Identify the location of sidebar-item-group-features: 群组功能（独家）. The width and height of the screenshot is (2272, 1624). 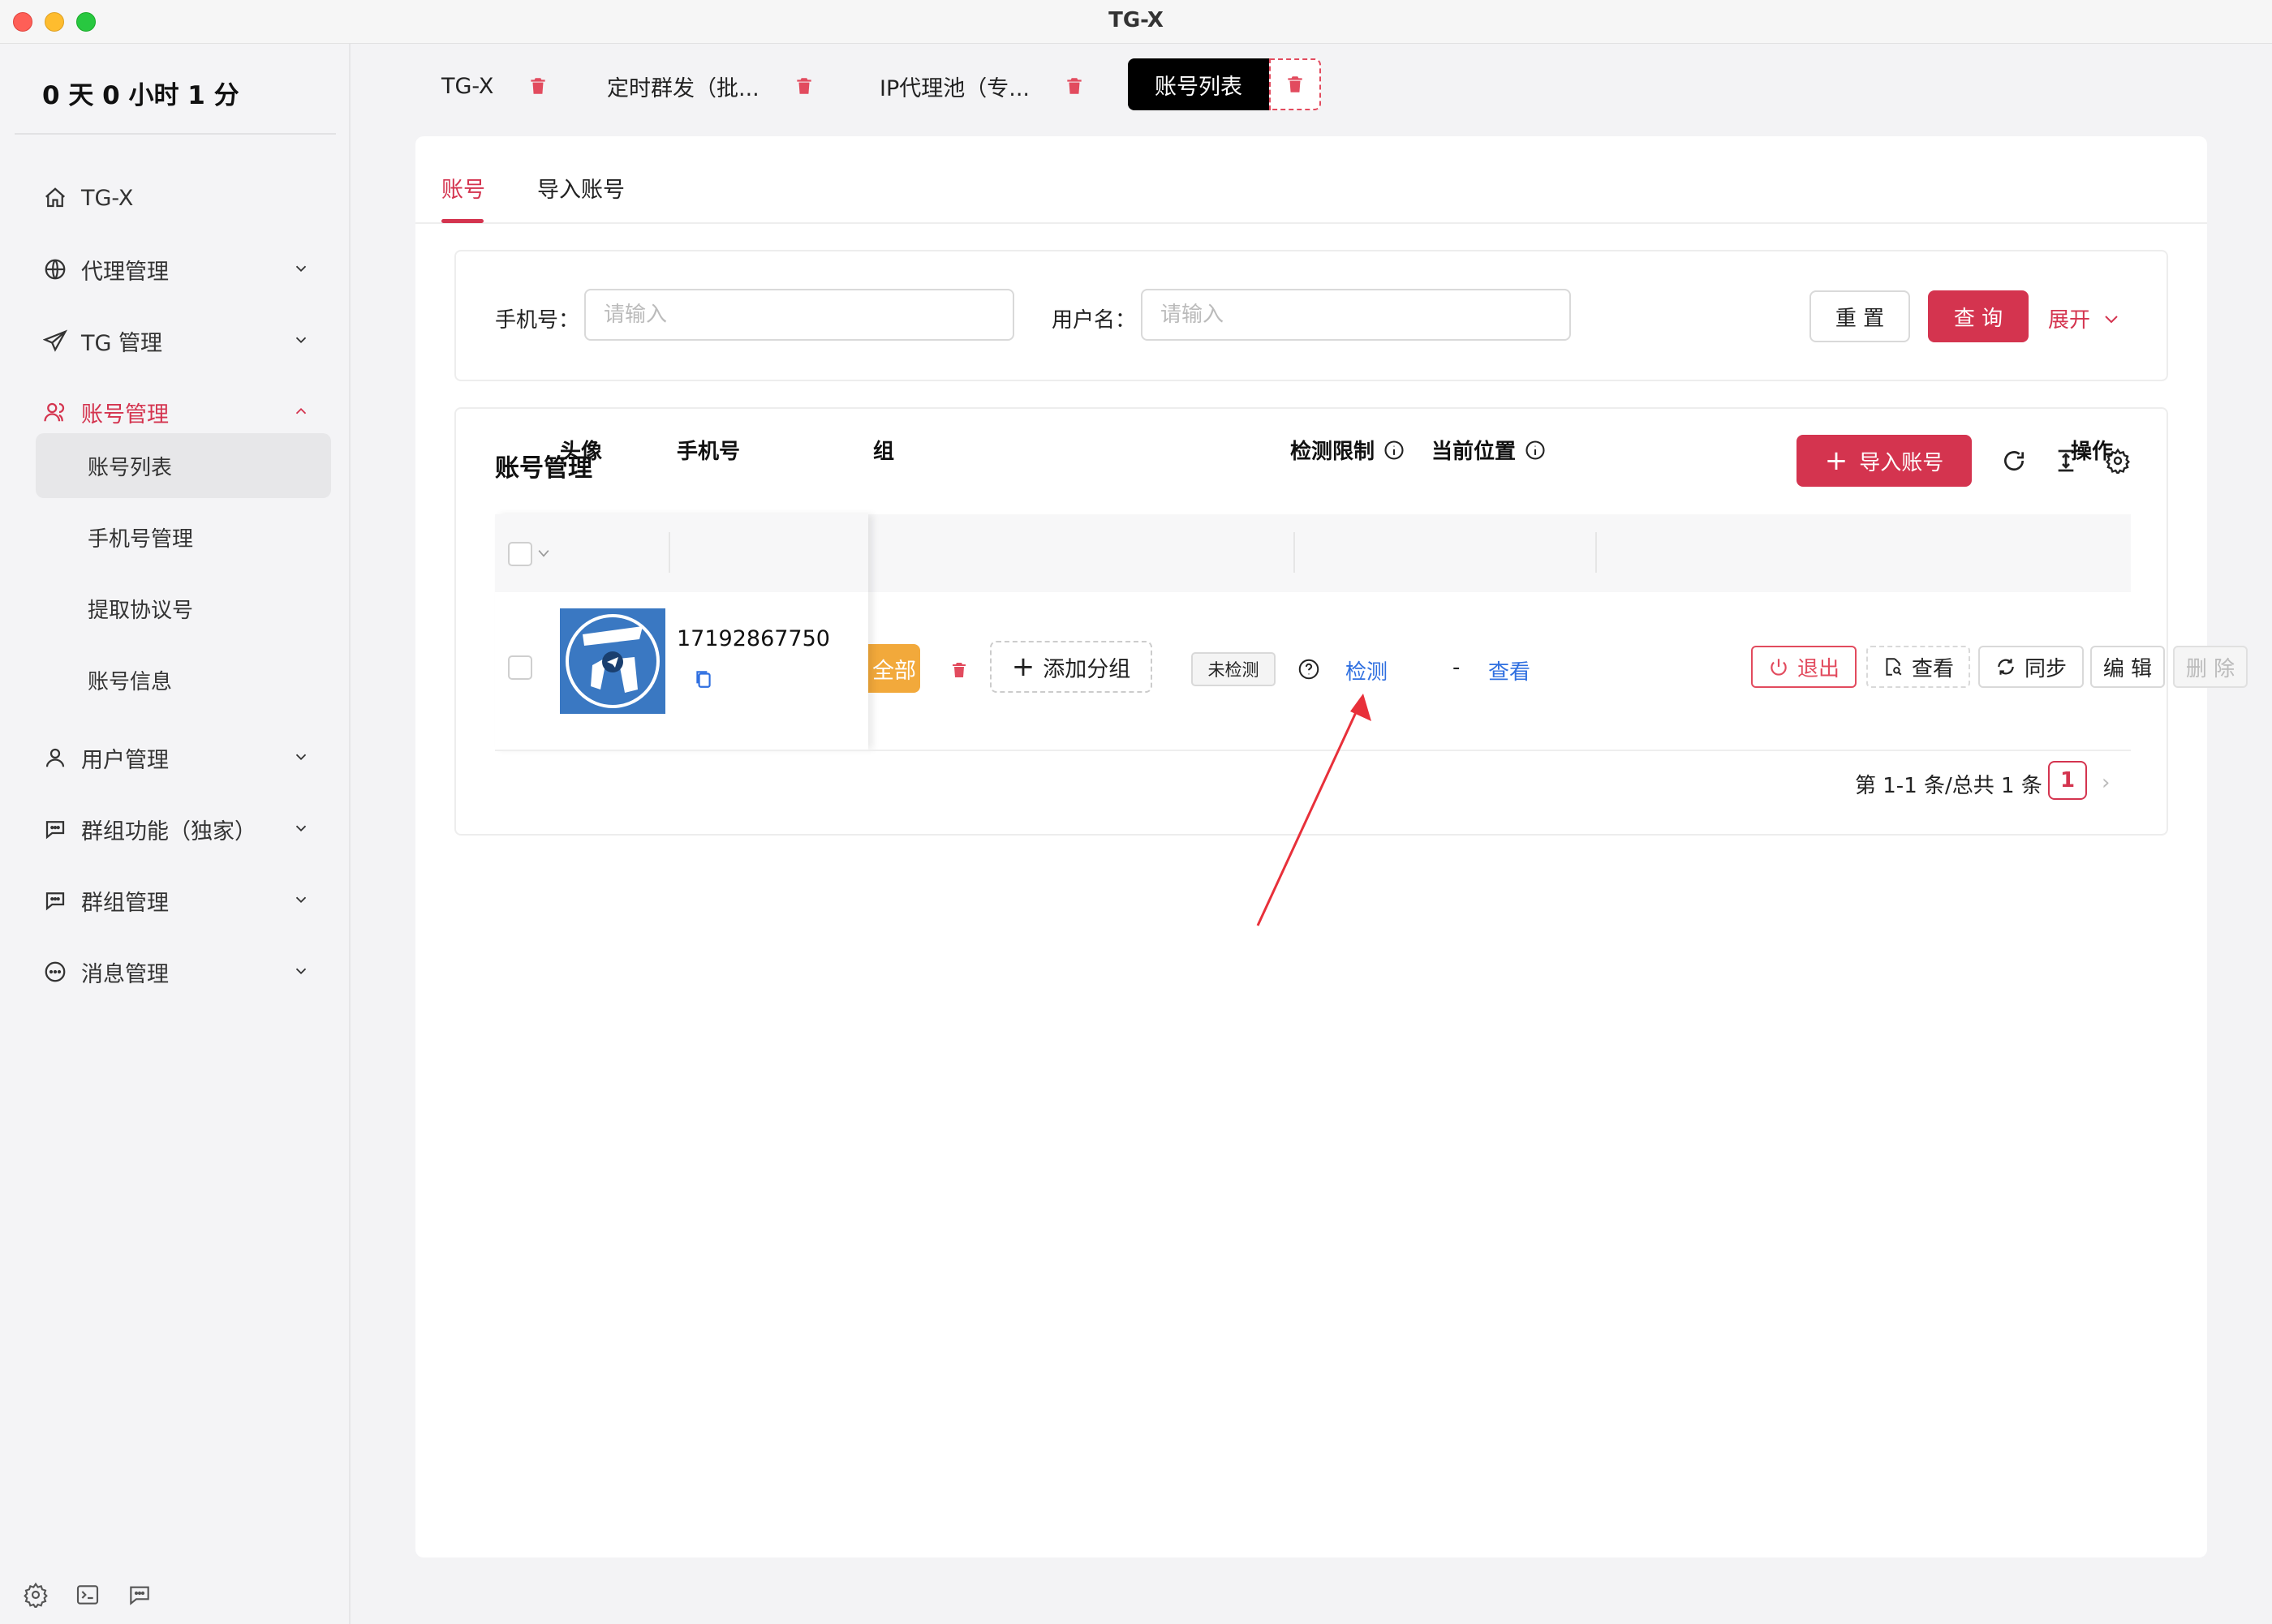
(176, 829).